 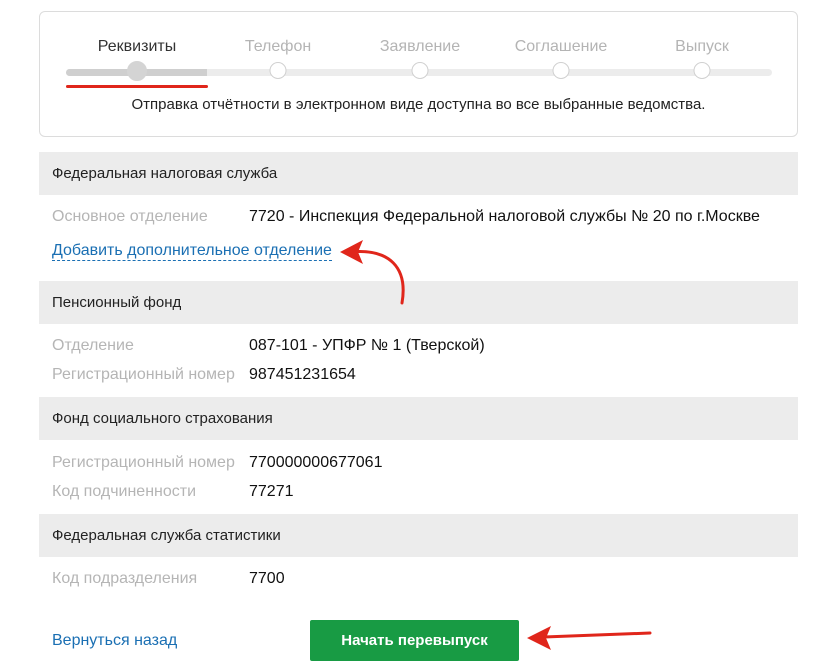 What do you see at coordinates (137, 47) in the screenshot?
I see `step-rekvizity: Реквизиты` at bounding box center [137, 47].